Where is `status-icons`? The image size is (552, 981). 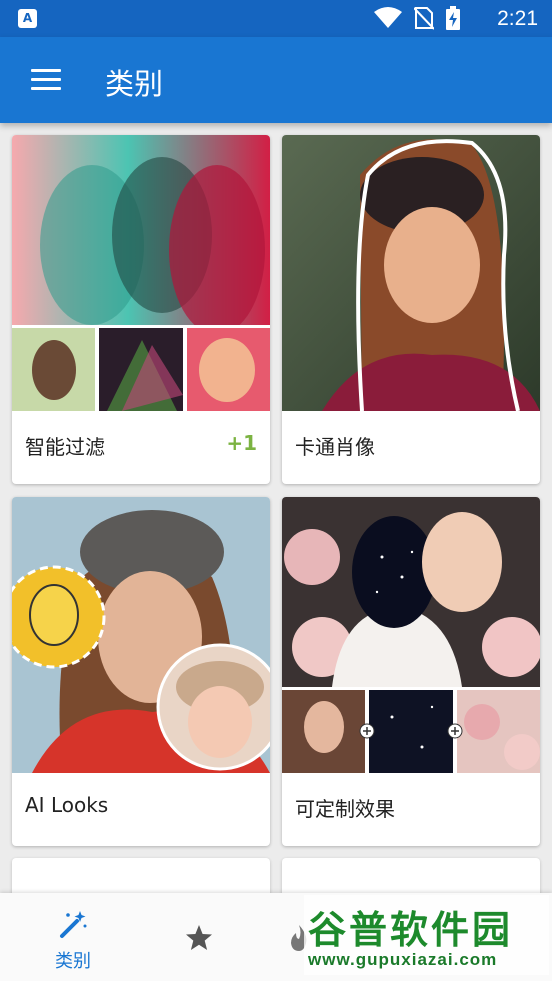
status-icons is located at coordinates (417, 18).